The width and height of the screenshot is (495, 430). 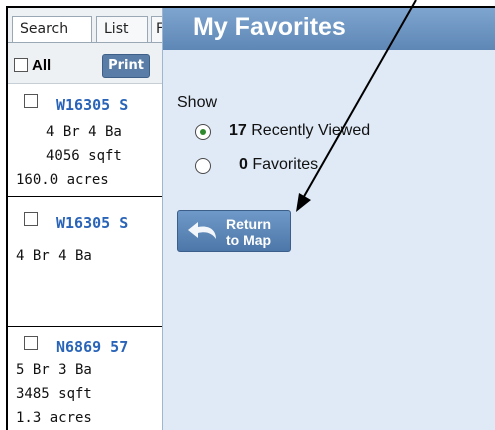 What do you see at coordinates (85, 379) in the screenshot?
I see `list-item: N6869 57 5 Br 3 Ba 3485 sqft 1.3 acres` at bounding box center [85, 379].